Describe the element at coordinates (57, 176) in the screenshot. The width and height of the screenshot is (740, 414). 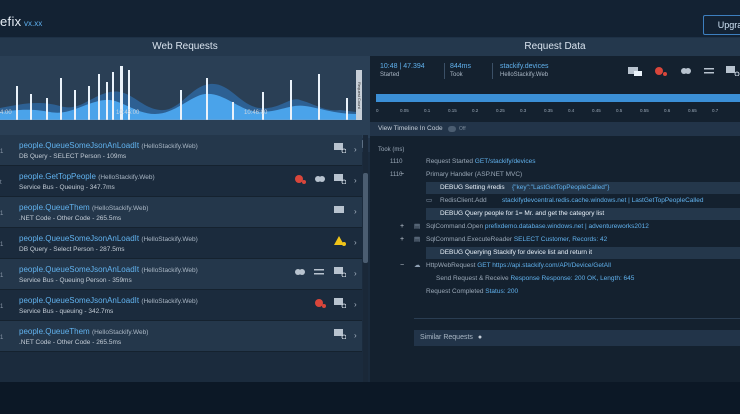
I see `request-name-text: people.GetTopPeople` at that location.